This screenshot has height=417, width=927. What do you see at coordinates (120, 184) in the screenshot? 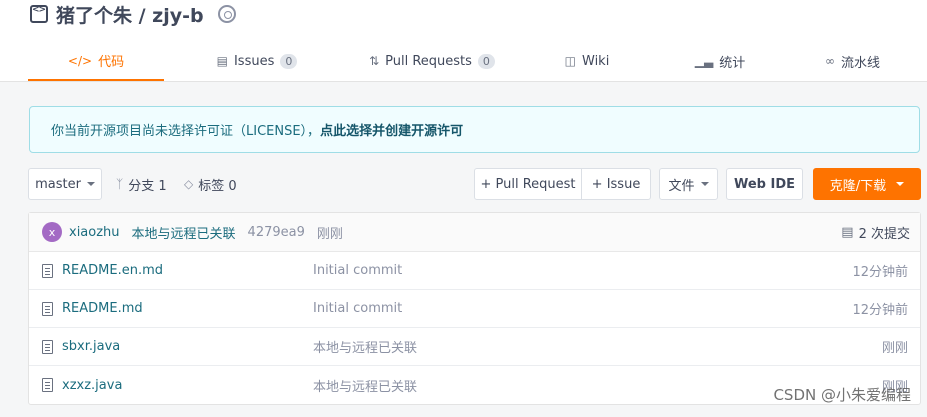
I see `branch-icon: ᛉ` at bounding box center [120, 184].